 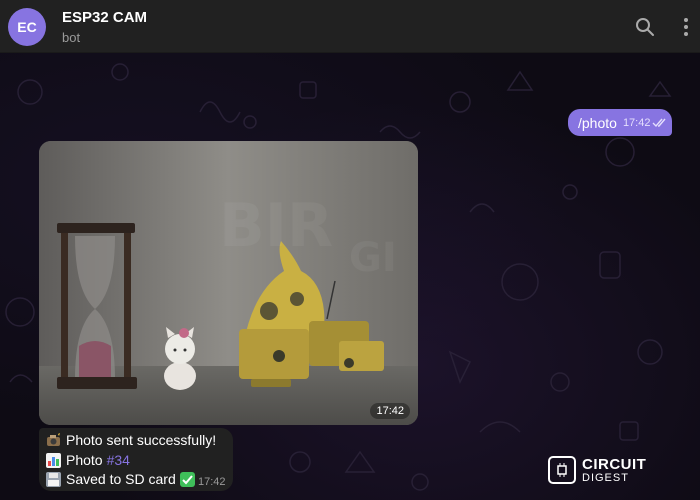 I want to click on message-text: /photo, so click(x=597, y=122).